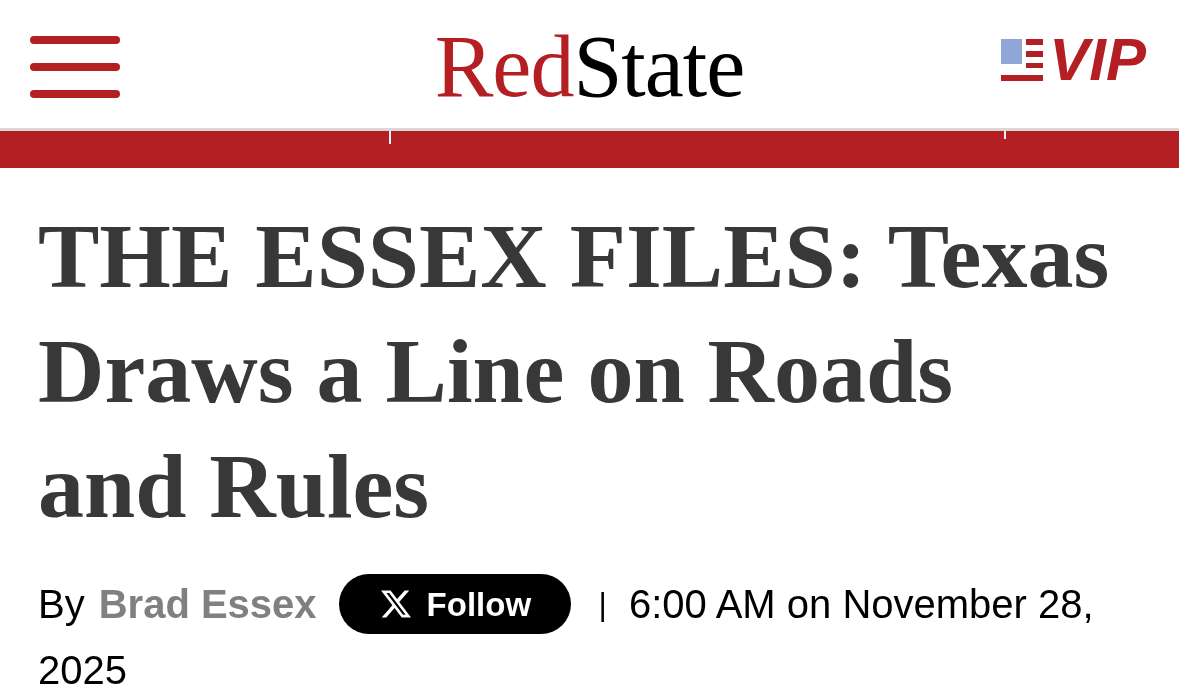 The image size is (1179, 699). What do you see at coordinates (207, 604) in the screenshot?
I see `author-link: Brad Essex` at bounding box center [207, 604].